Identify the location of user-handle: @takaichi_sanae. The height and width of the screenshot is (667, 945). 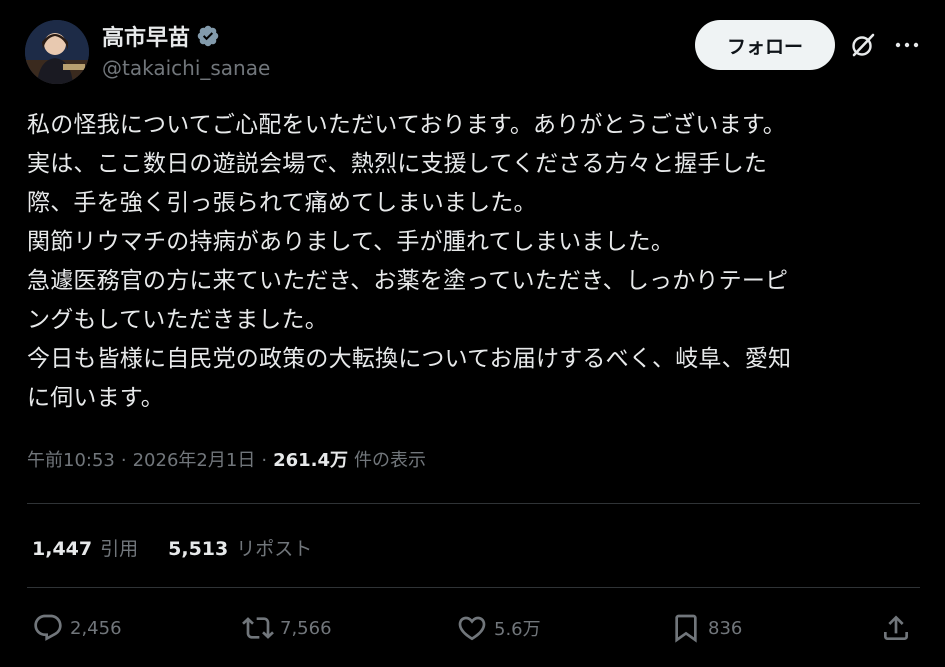
(186, 68).